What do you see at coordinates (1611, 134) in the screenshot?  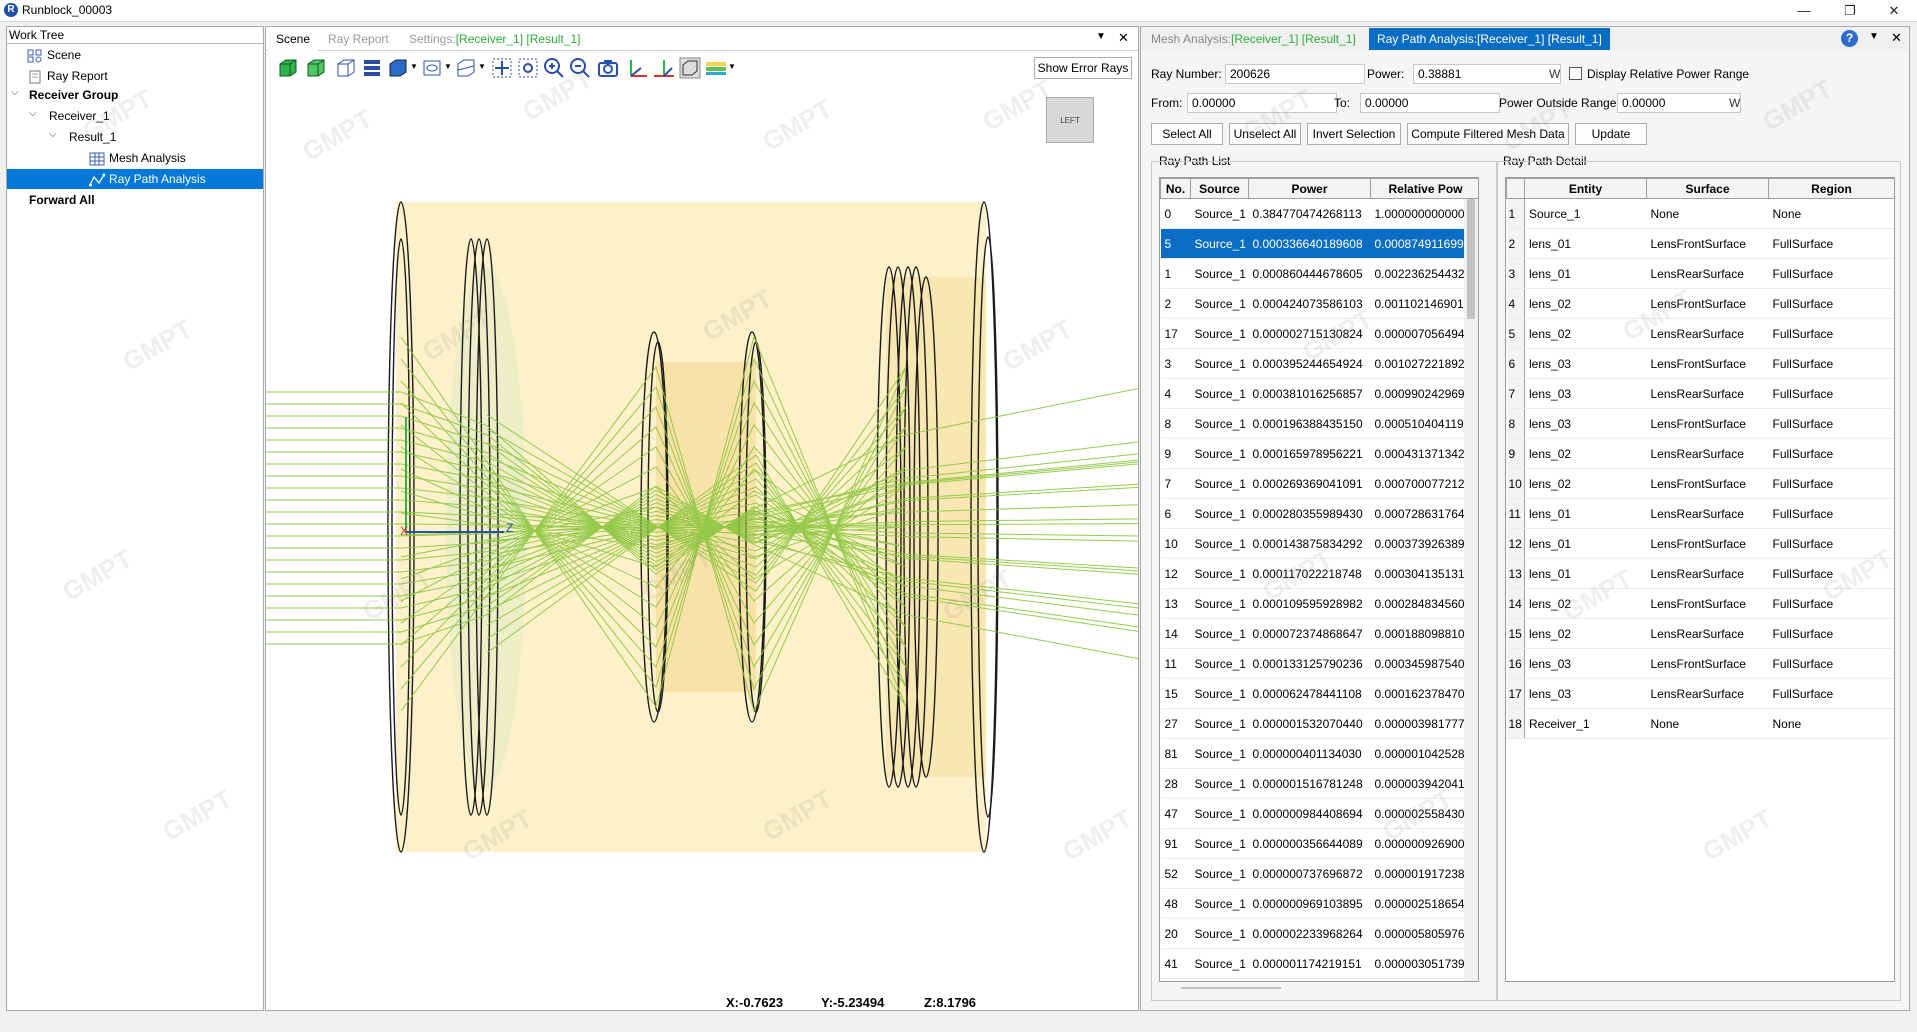 I see `update-button: Update` at bounding box center [1611, 134].